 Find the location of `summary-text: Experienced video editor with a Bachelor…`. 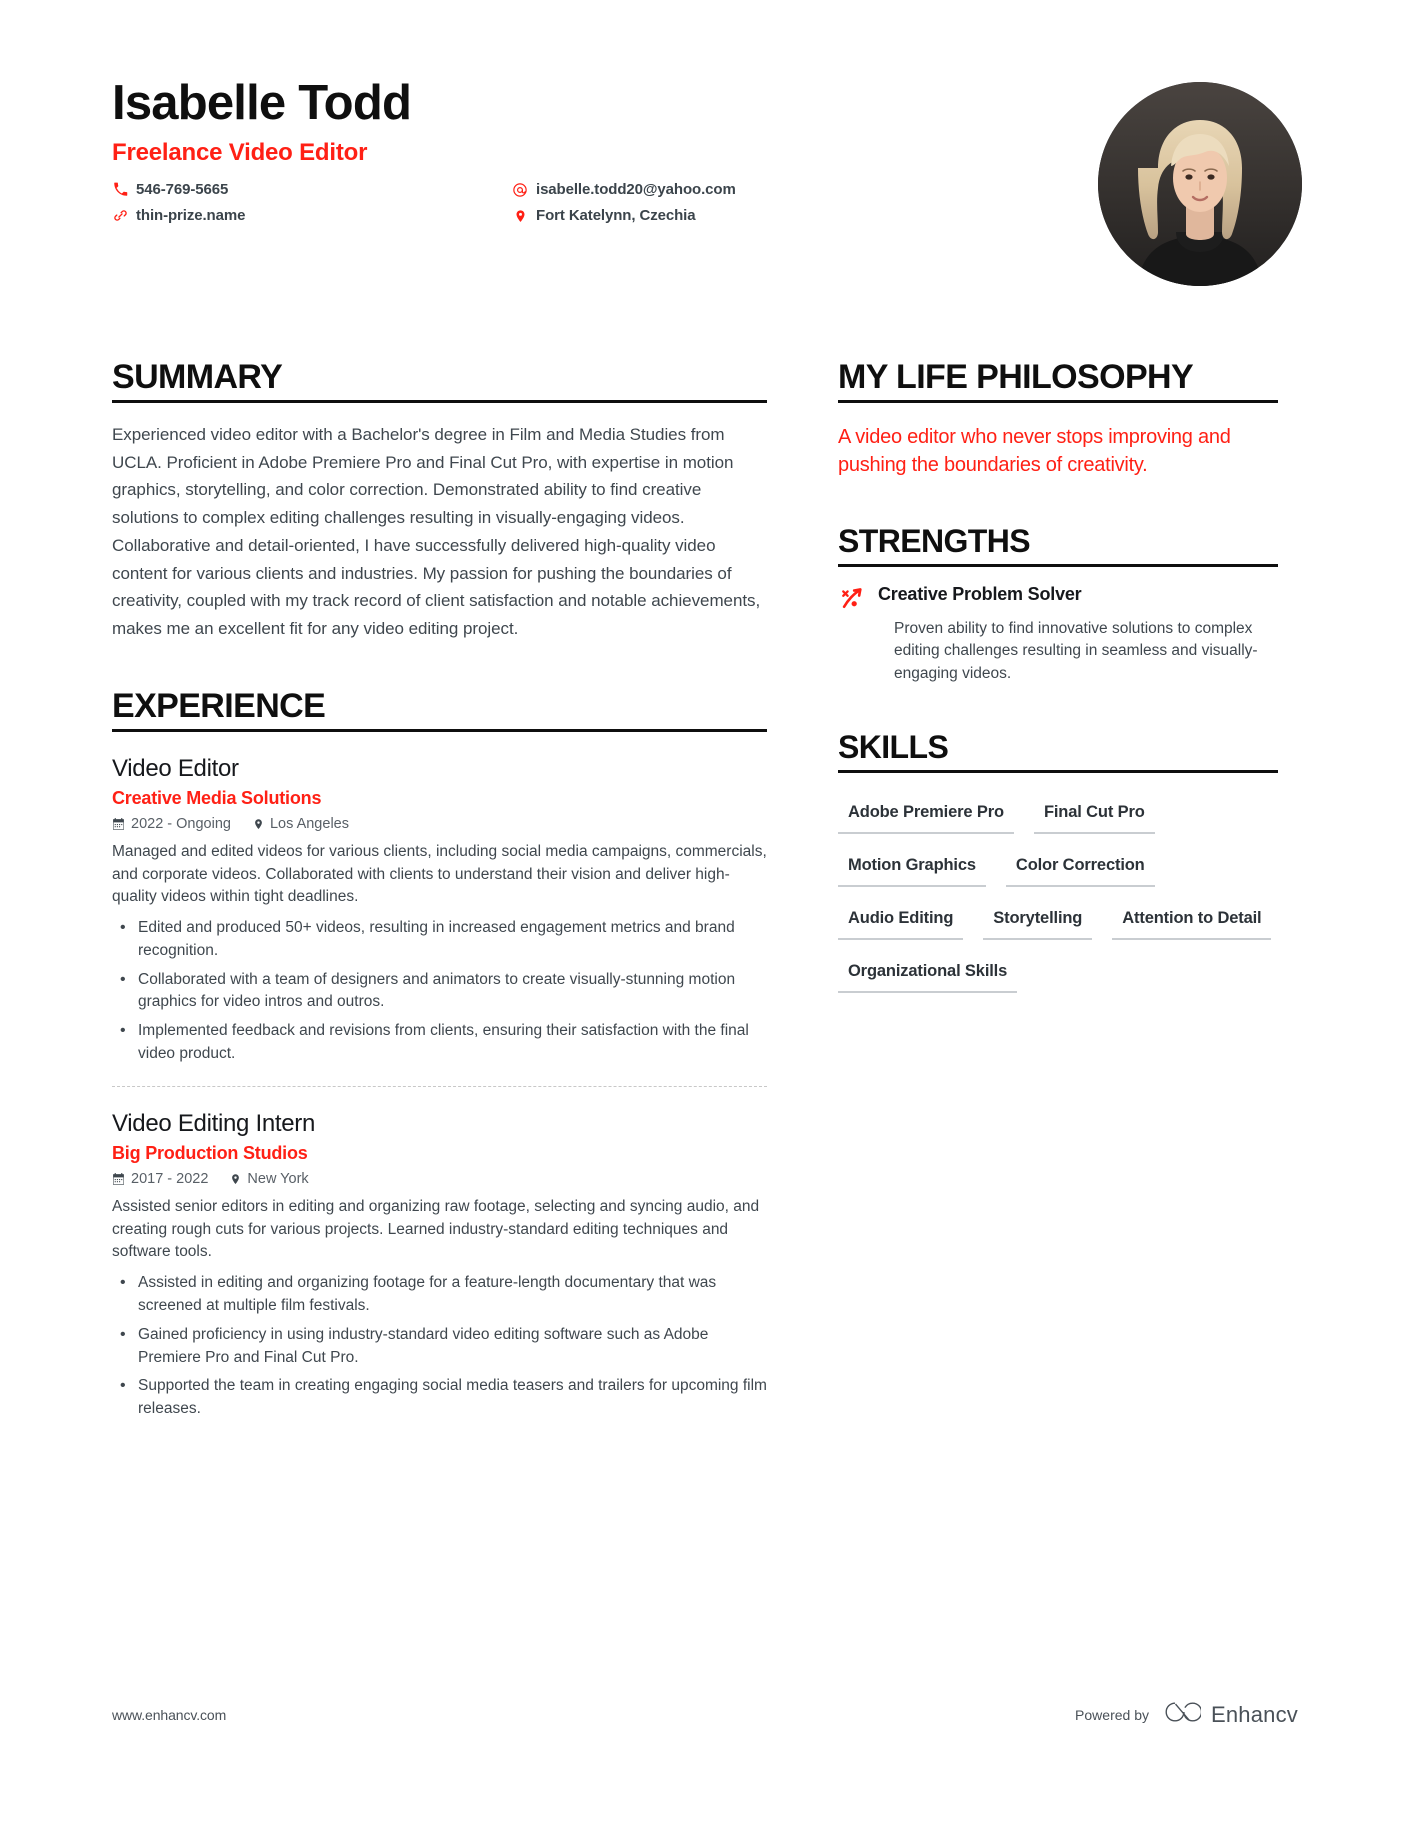

summary-text: Experienced video editor with a Bachelor… is located at coordinates (436, 531).